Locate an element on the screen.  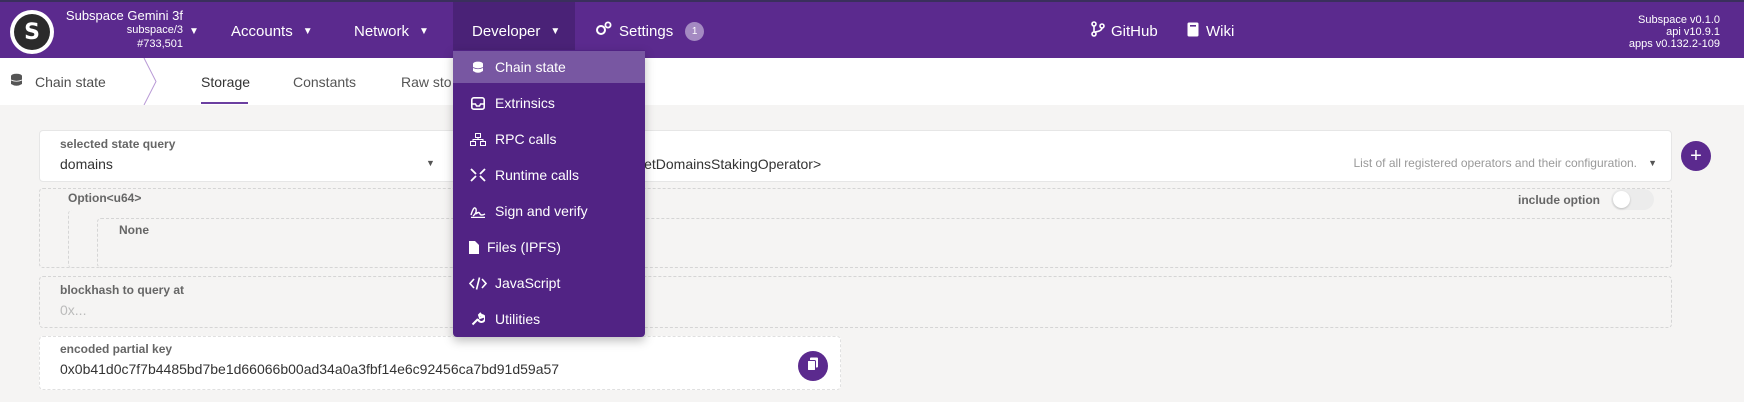
nav-network-label: Network is located at coordinates (382, 31).